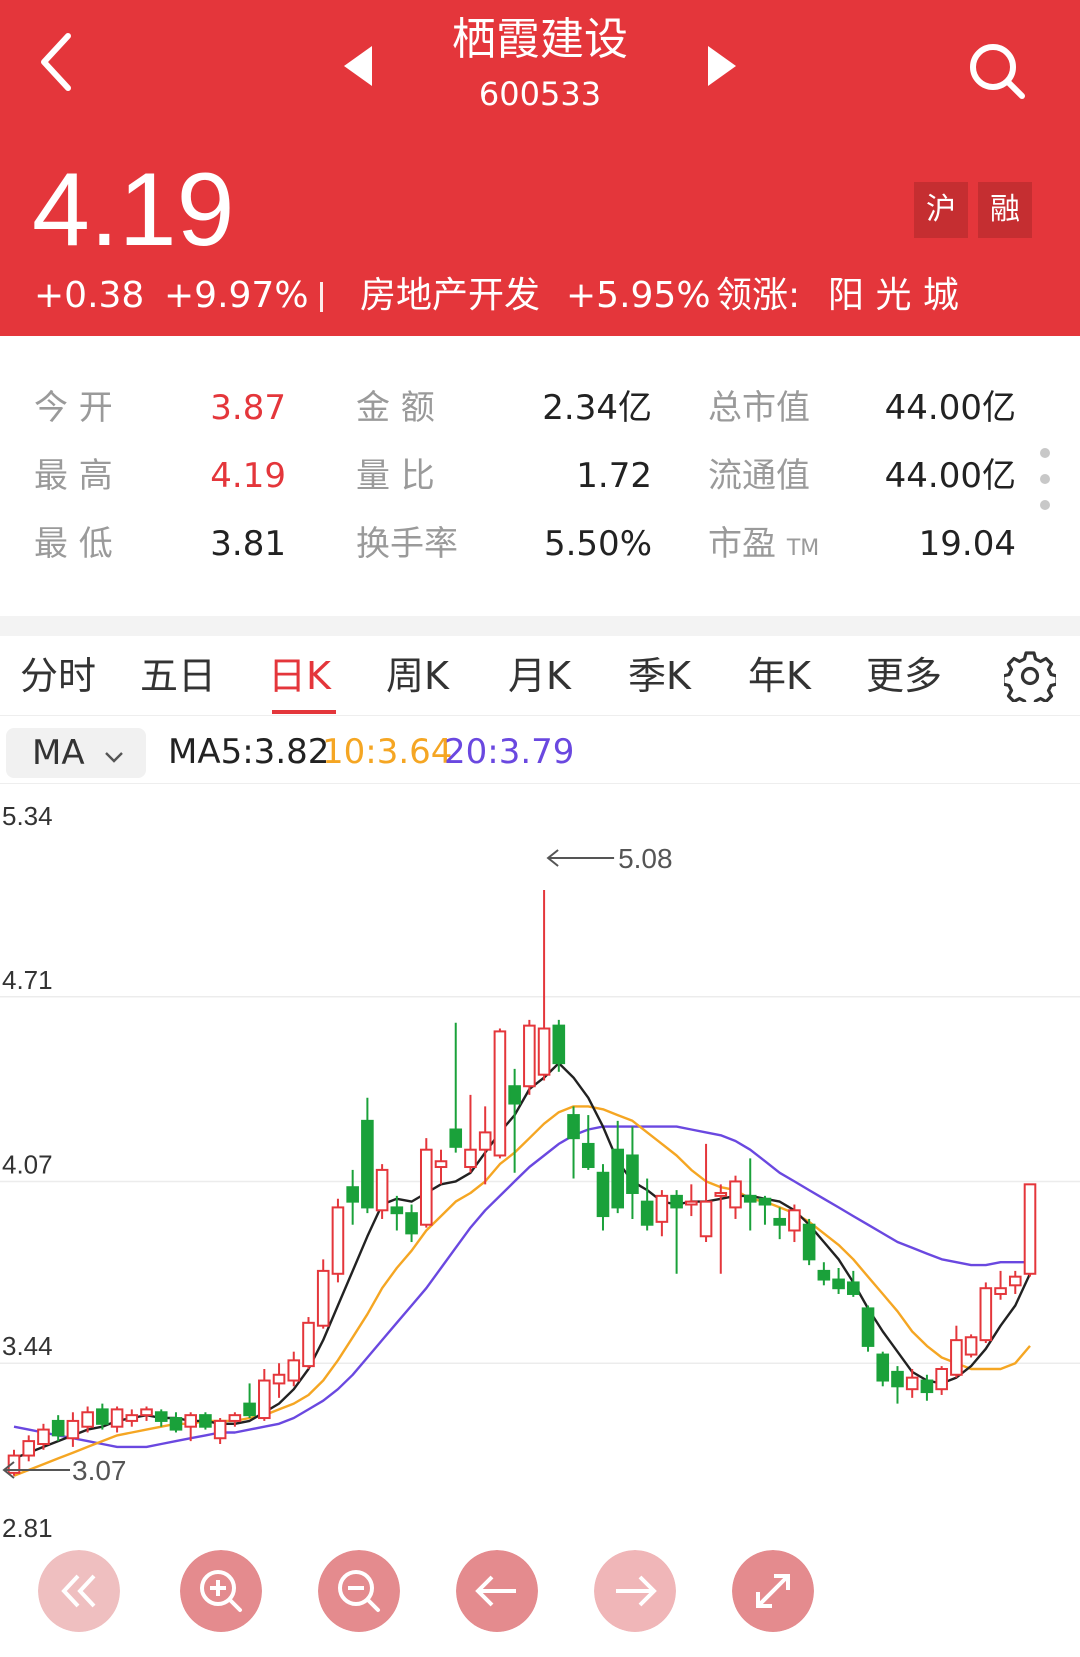 Image resolution: width=1080 pixels, height=1657 pixels. What do you see at coordinates (1030, 676) in the screenshot?
I see `settings-gear-icon` at bounding box center [1030, 676].